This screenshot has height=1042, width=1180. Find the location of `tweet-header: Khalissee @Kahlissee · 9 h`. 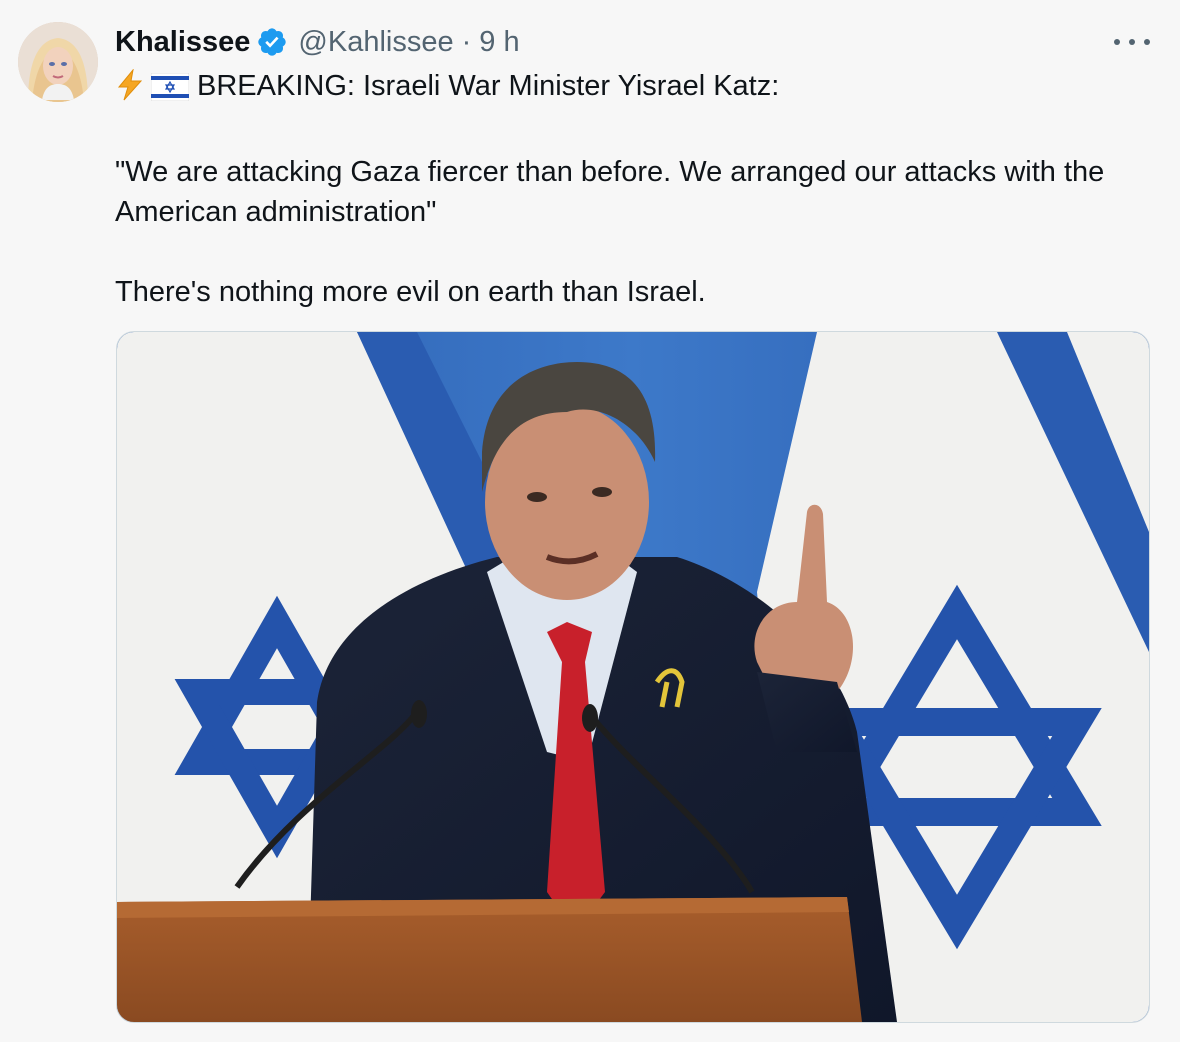

tweet-header: Khalissee @Kahlissee · 9 h is located at coordinates (317, 42).